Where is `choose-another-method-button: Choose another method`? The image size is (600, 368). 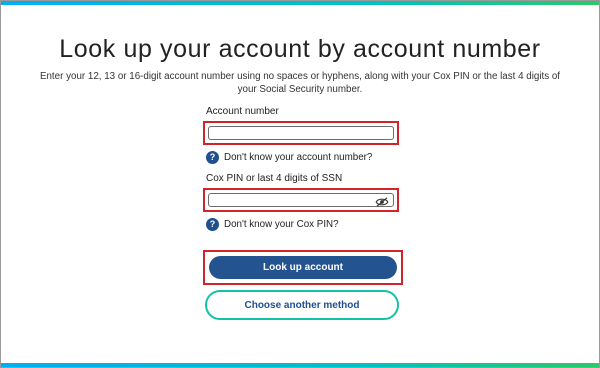
choose-another-method-button: Choose another method is located at coordinates (302, 305).